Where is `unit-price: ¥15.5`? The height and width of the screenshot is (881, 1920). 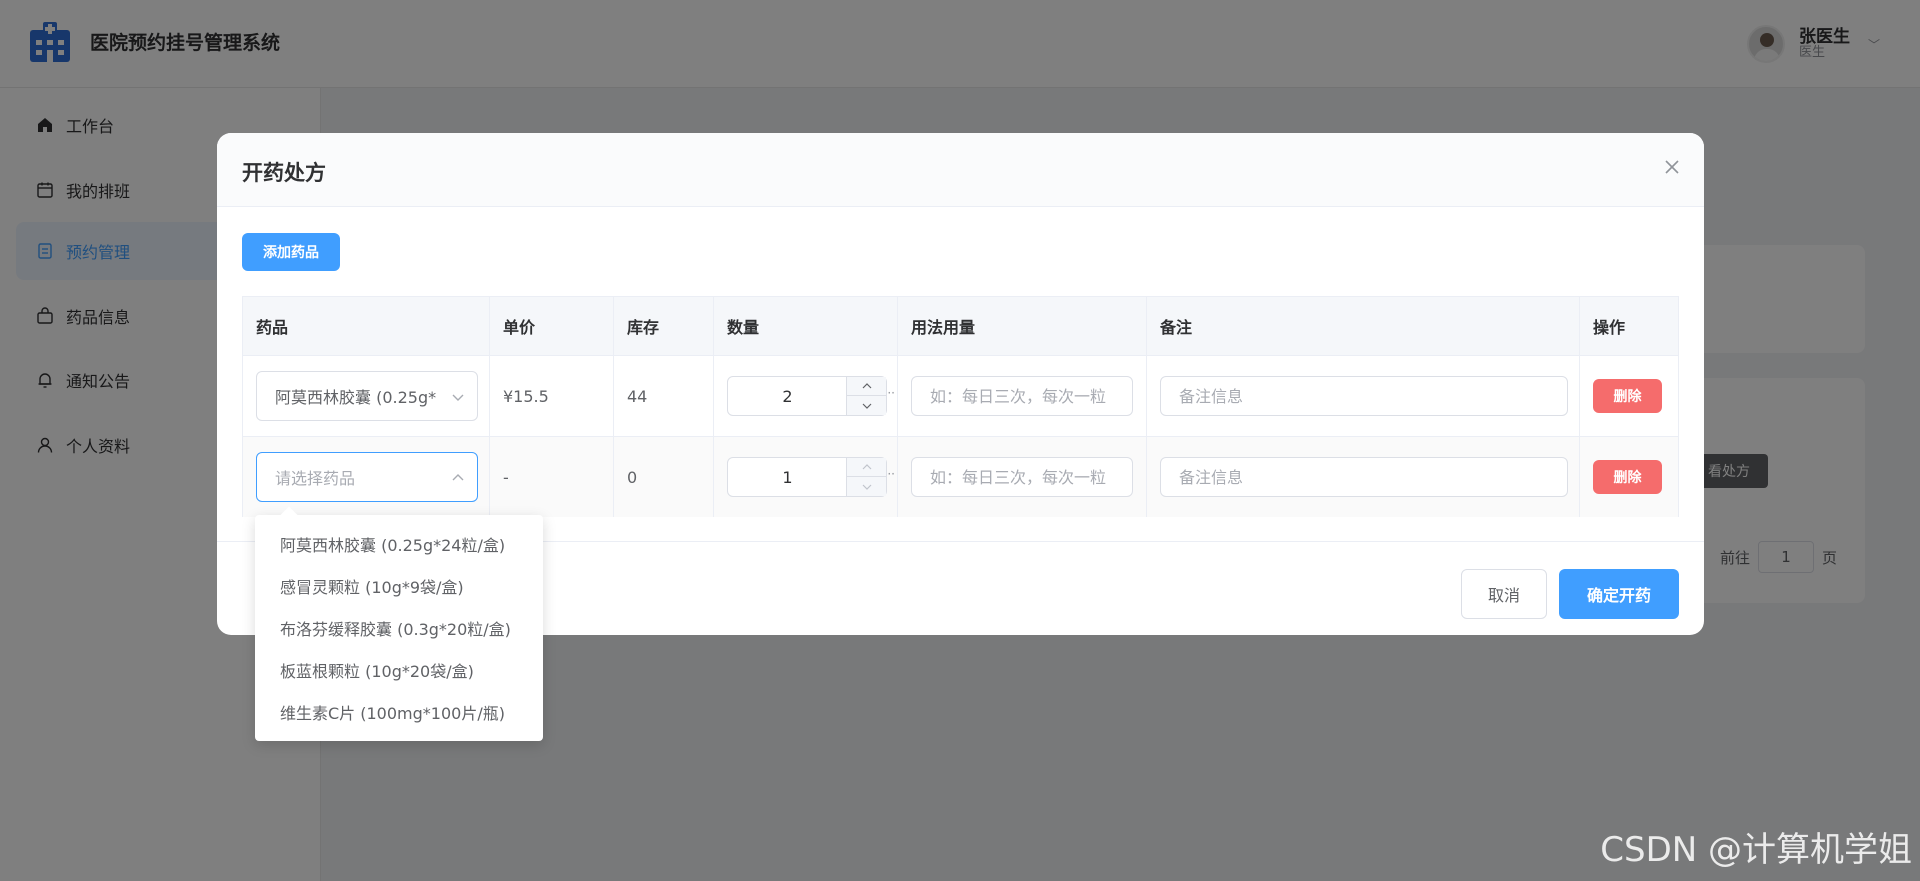 unit-price: ¥15.5 is located at coordinates (552, 396).